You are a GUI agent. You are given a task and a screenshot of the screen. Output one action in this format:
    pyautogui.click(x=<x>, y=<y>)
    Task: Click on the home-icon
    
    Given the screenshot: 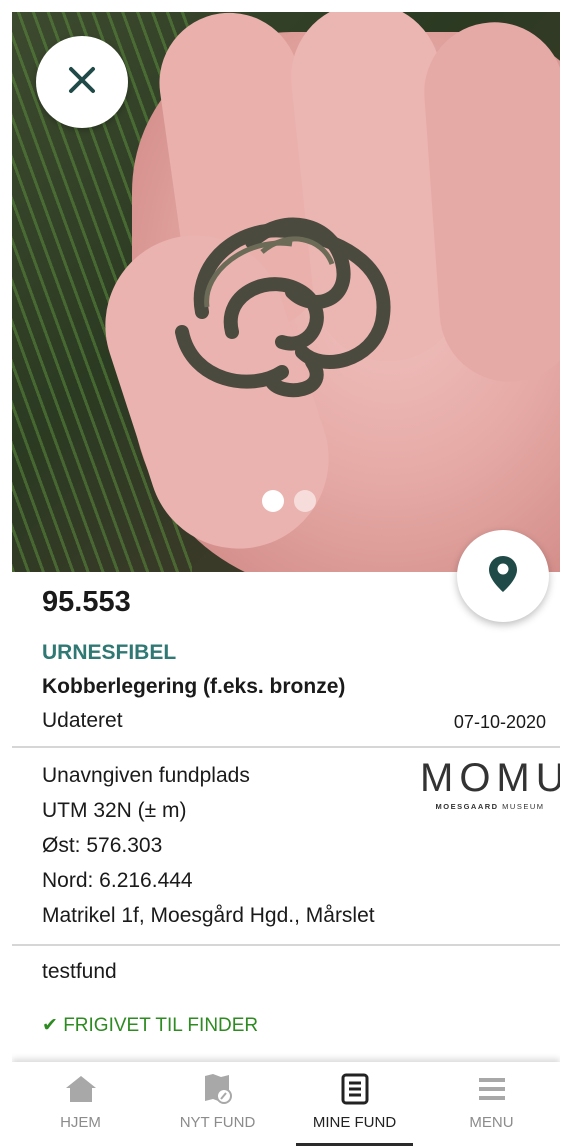 What is the action you would take?
    pyautogui.click(x=81, y=1089)
    